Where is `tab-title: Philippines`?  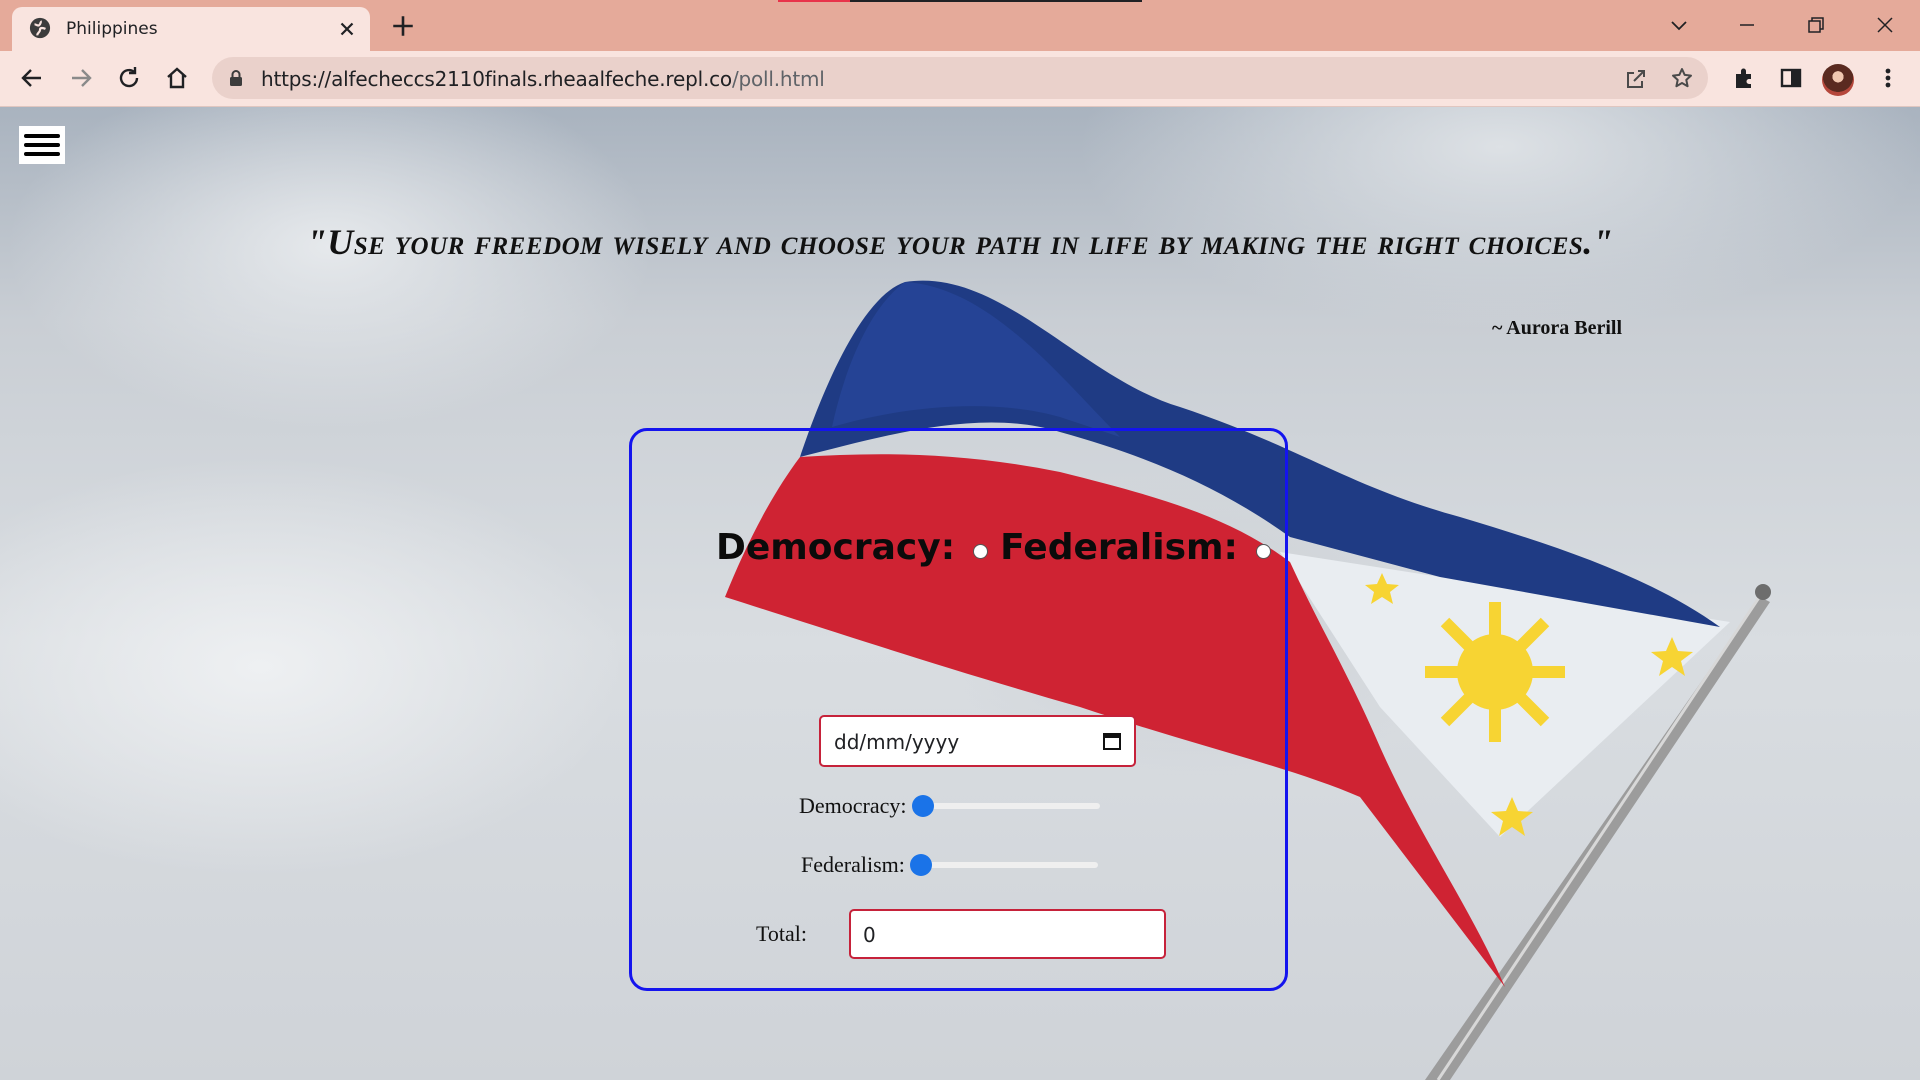 tab-title: Philippines is located at coordinates (112, 29).